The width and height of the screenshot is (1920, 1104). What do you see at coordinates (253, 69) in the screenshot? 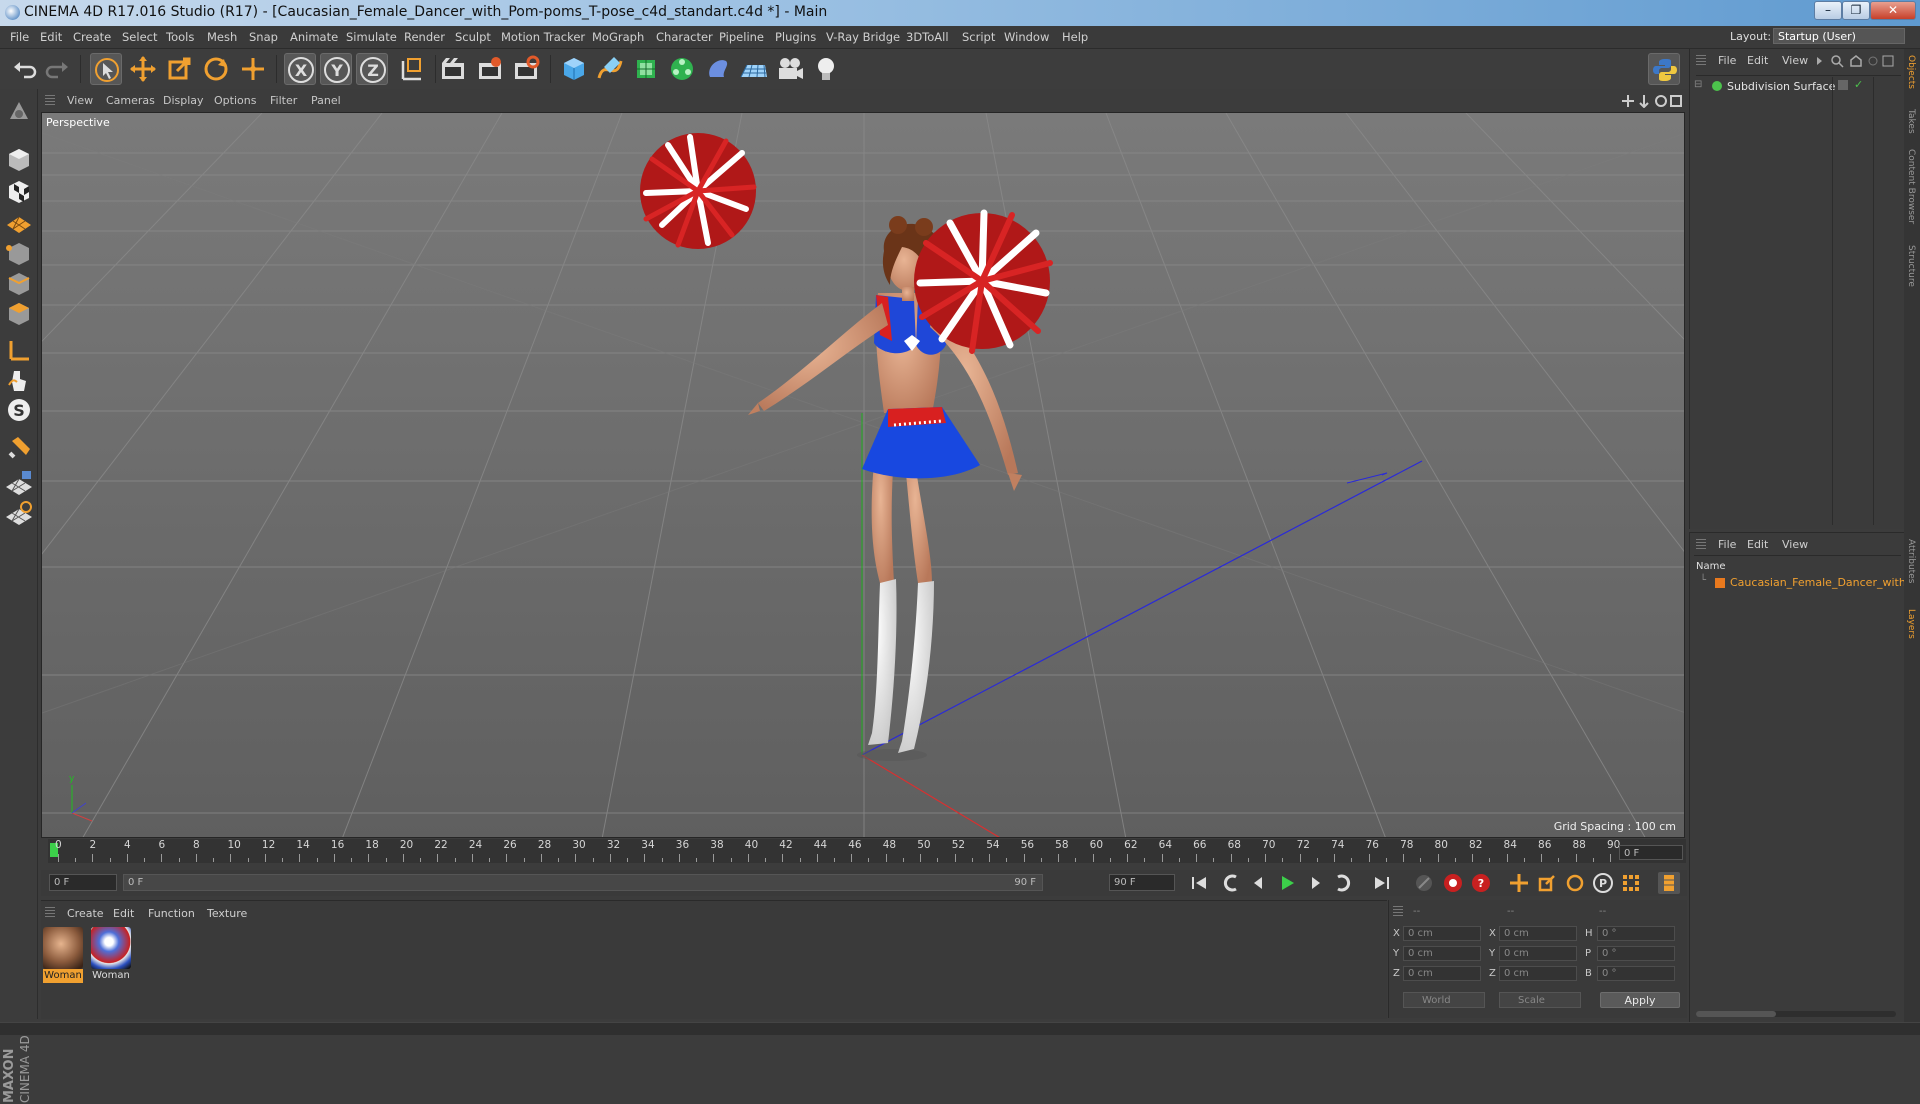
I see `live-select-icon` at bounding box center [253, 69].